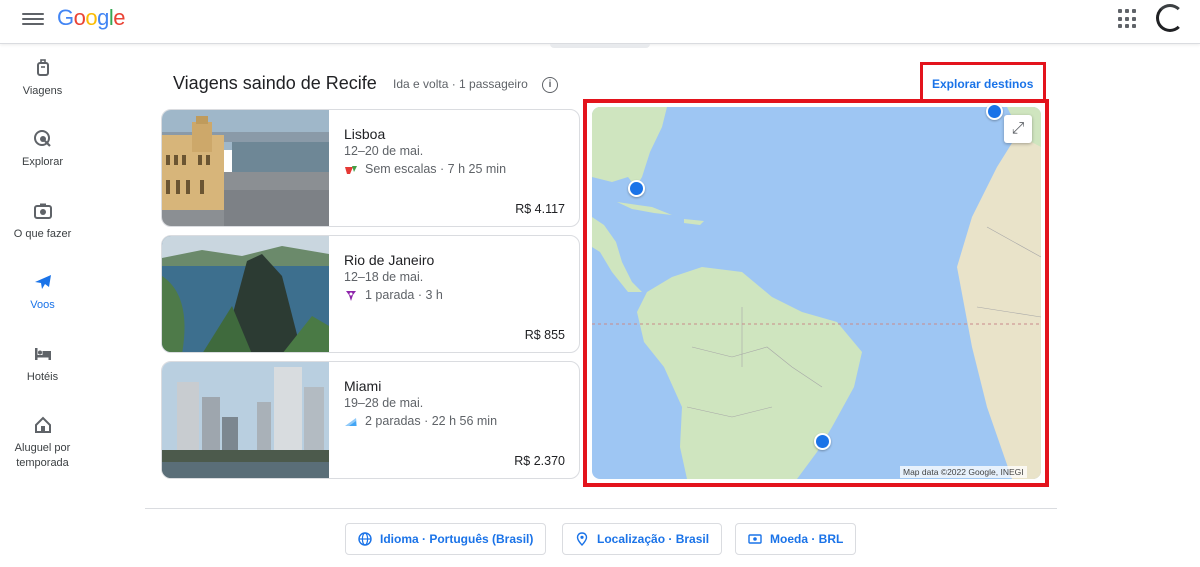 The width and height of the screenshot is (1200, 567). What do you see at coordinates (384, 403) in the screenshot?
I see `trip-dates: 19–28 de mai.` at bounding box center [384, 403].